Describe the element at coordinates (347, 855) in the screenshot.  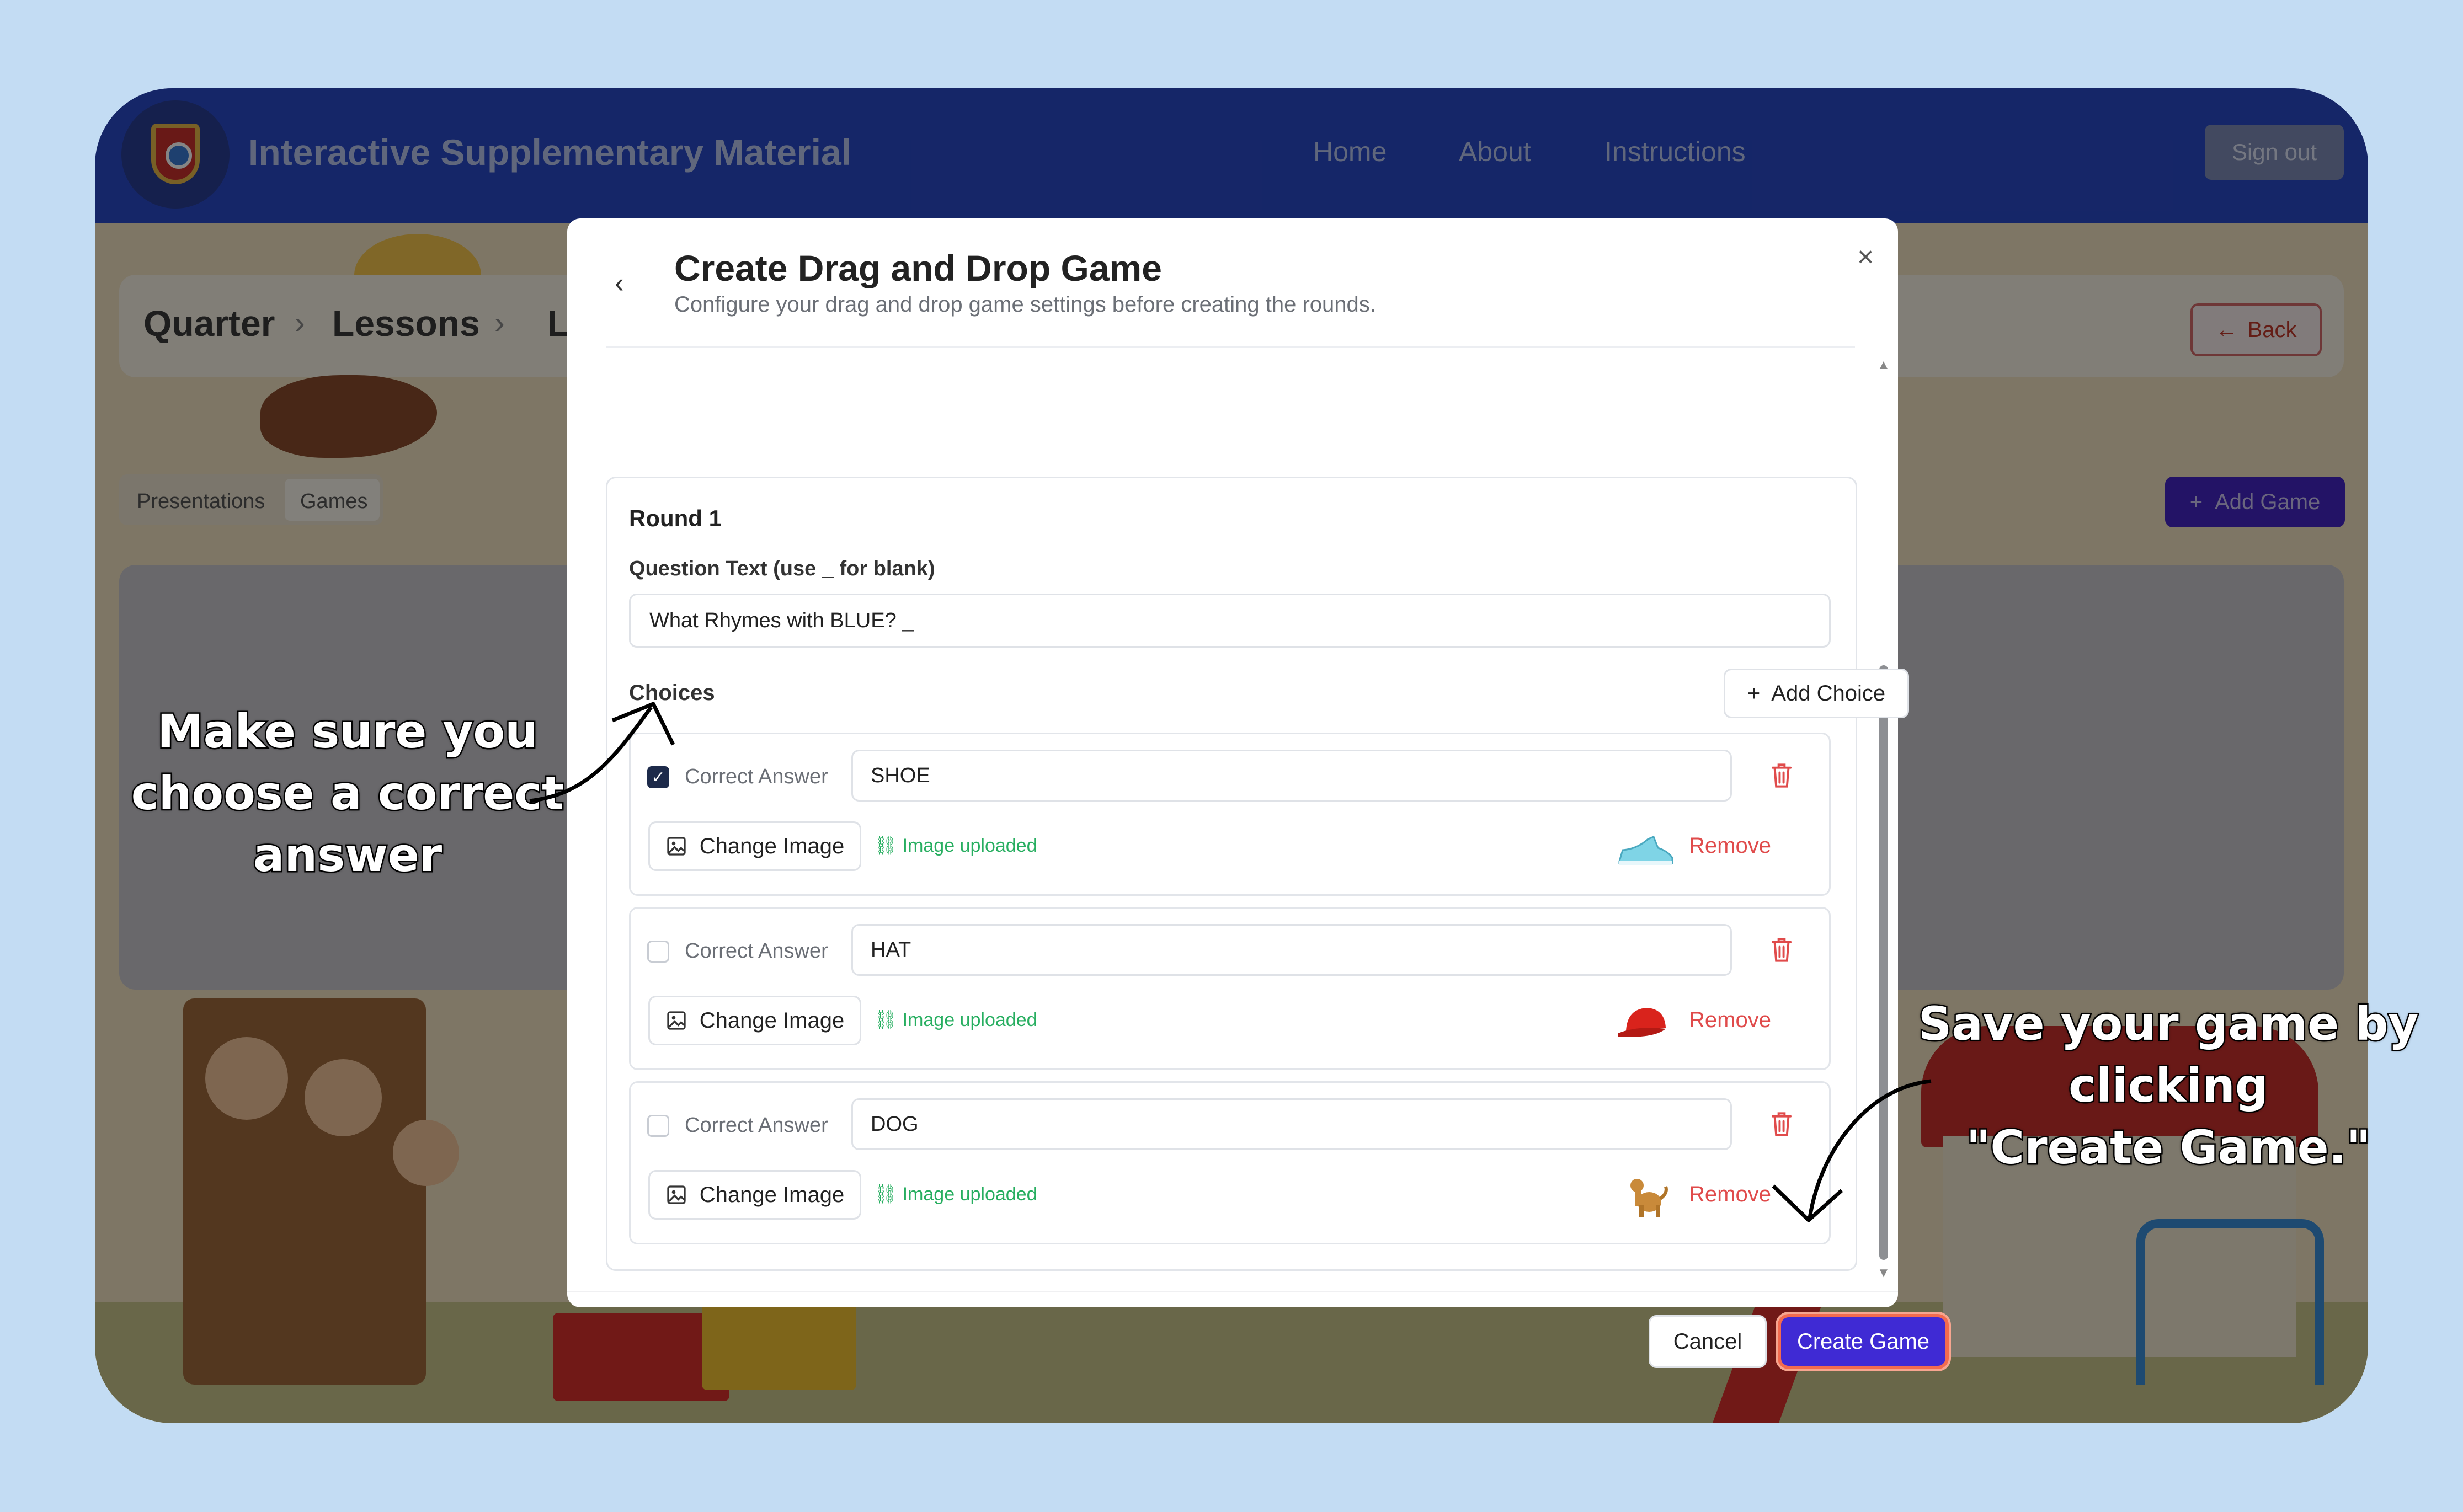
I see `callout-line: answer` at that location.